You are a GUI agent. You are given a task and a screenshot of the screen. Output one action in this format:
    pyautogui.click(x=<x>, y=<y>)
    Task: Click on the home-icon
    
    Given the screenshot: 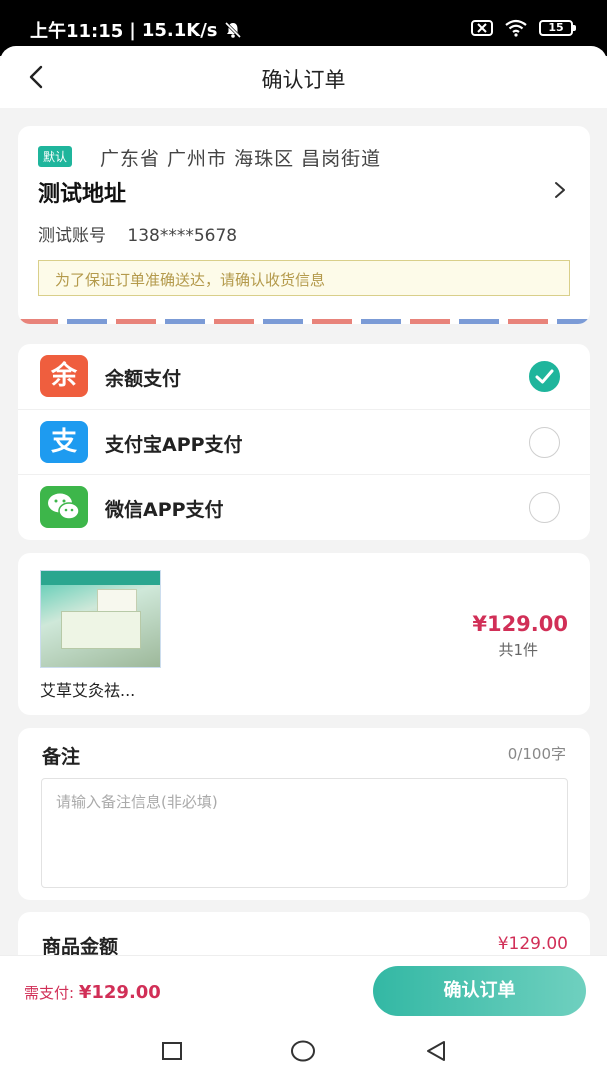 What is the action you would take?
    pyautogui.click(x=303, y=1051)
    